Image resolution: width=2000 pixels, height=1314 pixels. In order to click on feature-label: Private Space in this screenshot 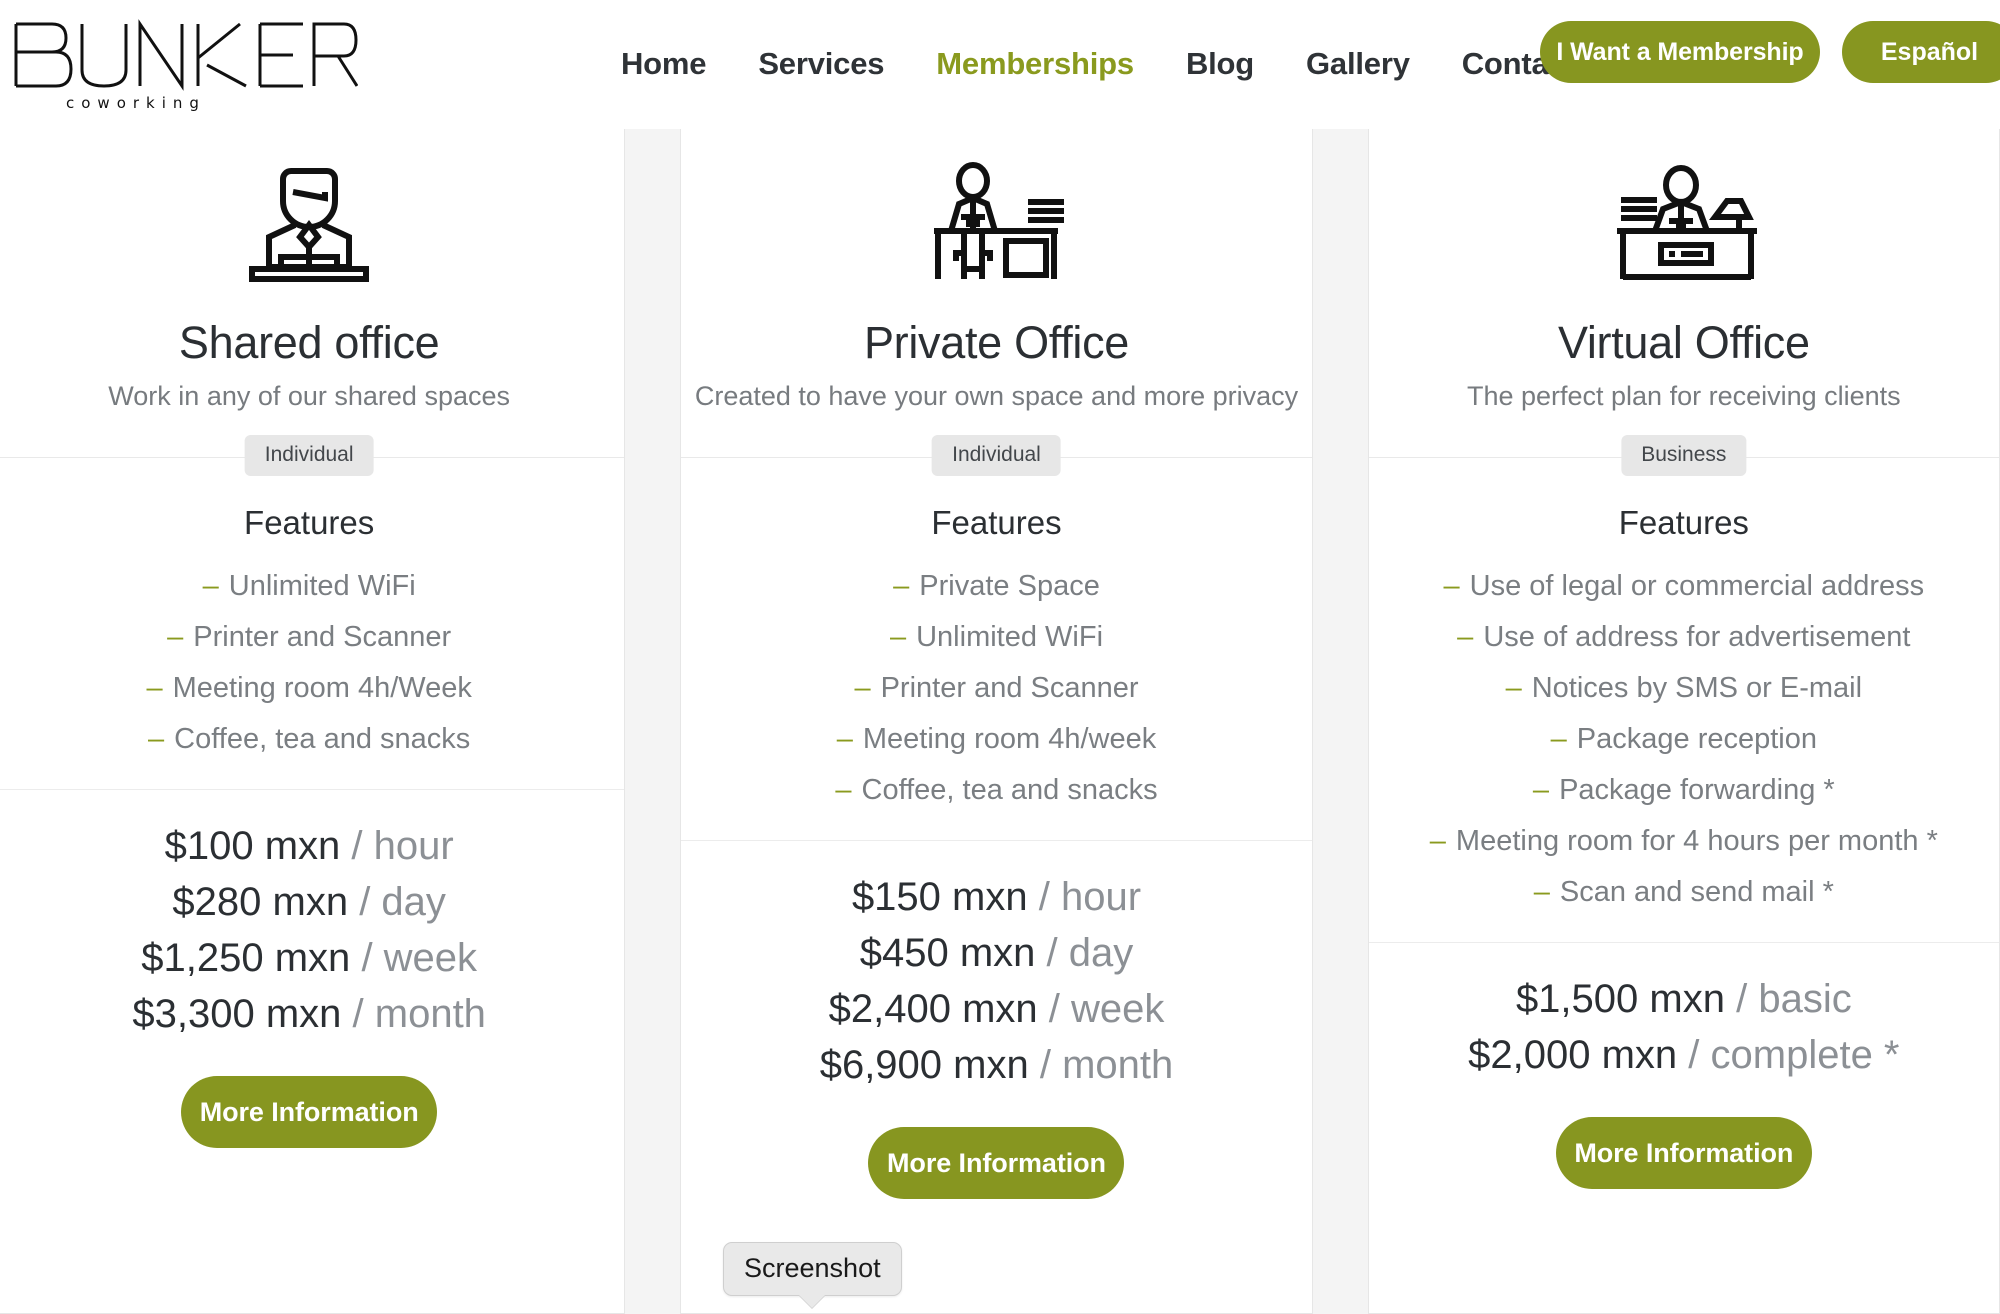, I will do `click(1009, 586)`.